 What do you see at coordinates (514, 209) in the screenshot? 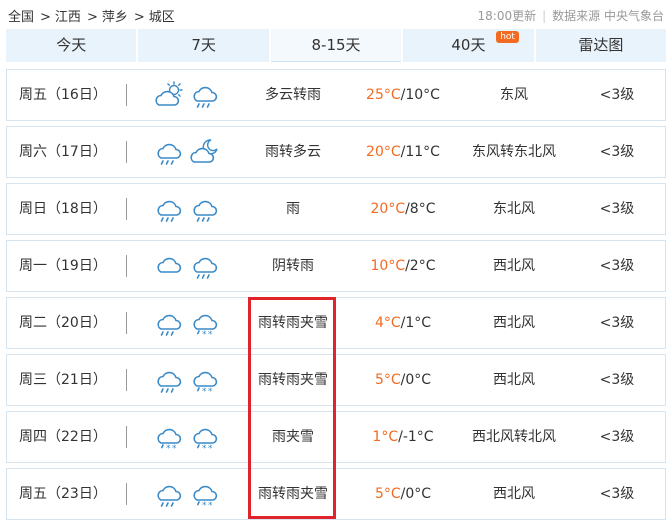
I see `wind-direction: 东北风` at bounding box center [514, 209].